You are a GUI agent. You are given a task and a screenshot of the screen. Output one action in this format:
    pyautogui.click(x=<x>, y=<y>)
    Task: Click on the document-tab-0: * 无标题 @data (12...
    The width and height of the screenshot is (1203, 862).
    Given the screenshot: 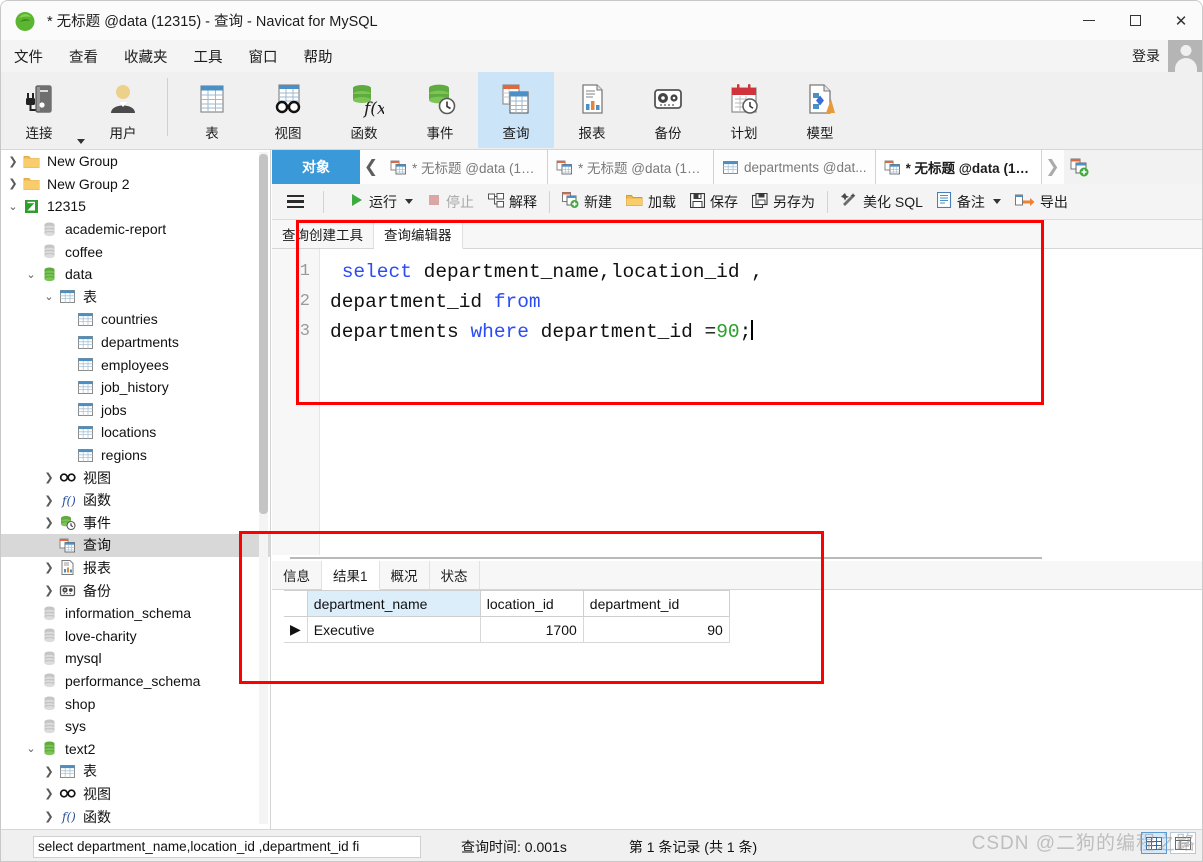 What is the action you would take?
    pyautogui.click(x=465, y=167)
    